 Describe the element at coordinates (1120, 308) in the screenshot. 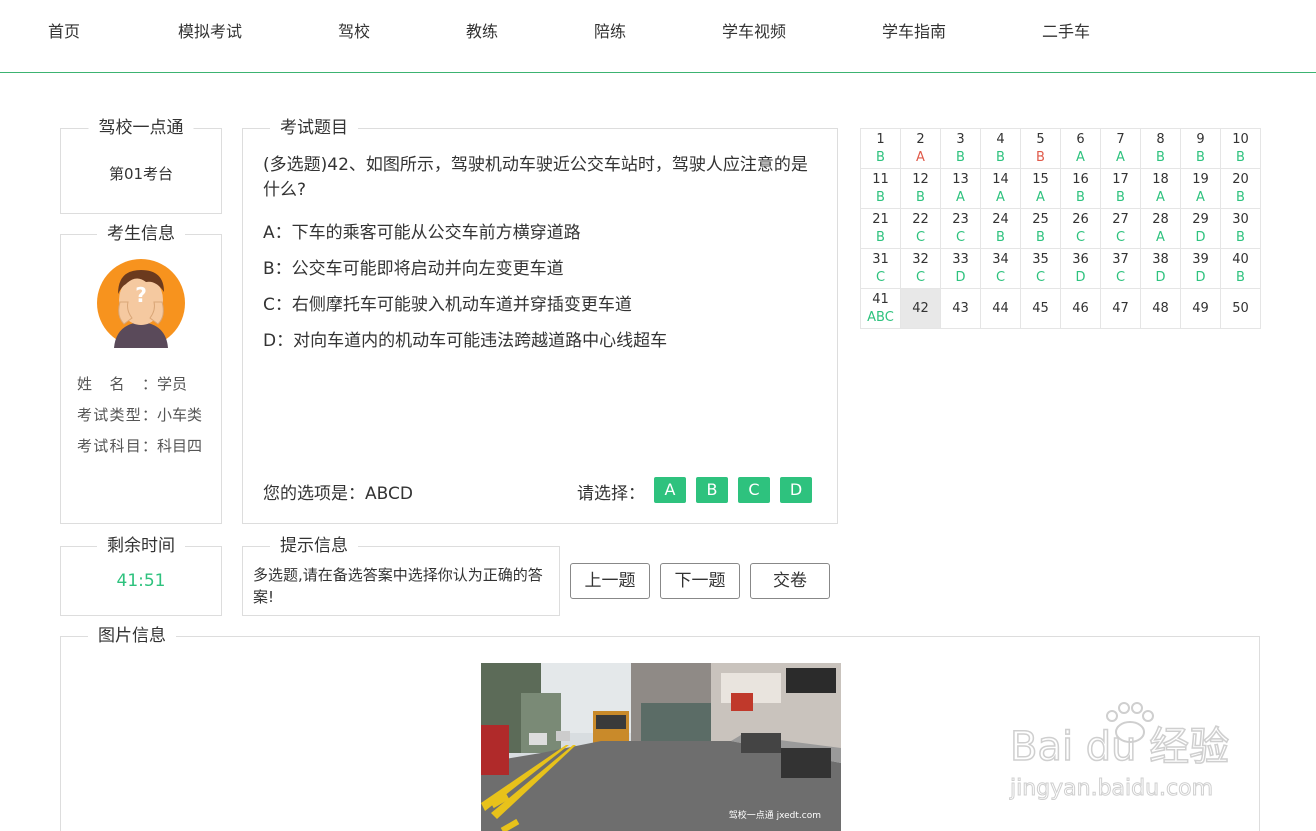

I see `answer-cell-47: 47` at that location.